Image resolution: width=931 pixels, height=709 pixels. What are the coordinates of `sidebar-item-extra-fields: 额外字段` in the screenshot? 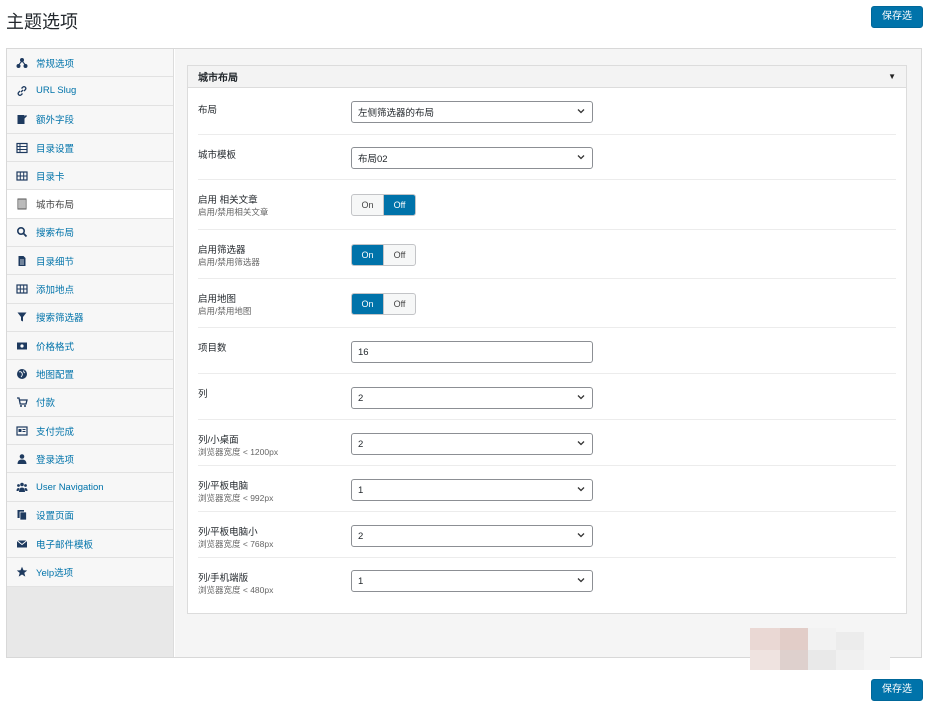 It's located at (90, 119).